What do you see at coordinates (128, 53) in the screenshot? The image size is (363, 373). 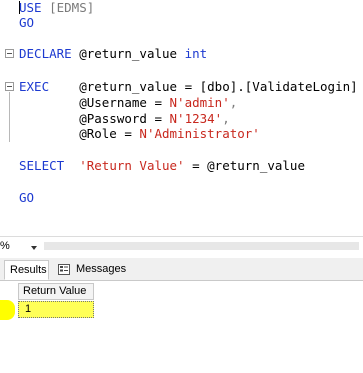 I see `declare-variable: @return_value` at bounding box center [128, 53].